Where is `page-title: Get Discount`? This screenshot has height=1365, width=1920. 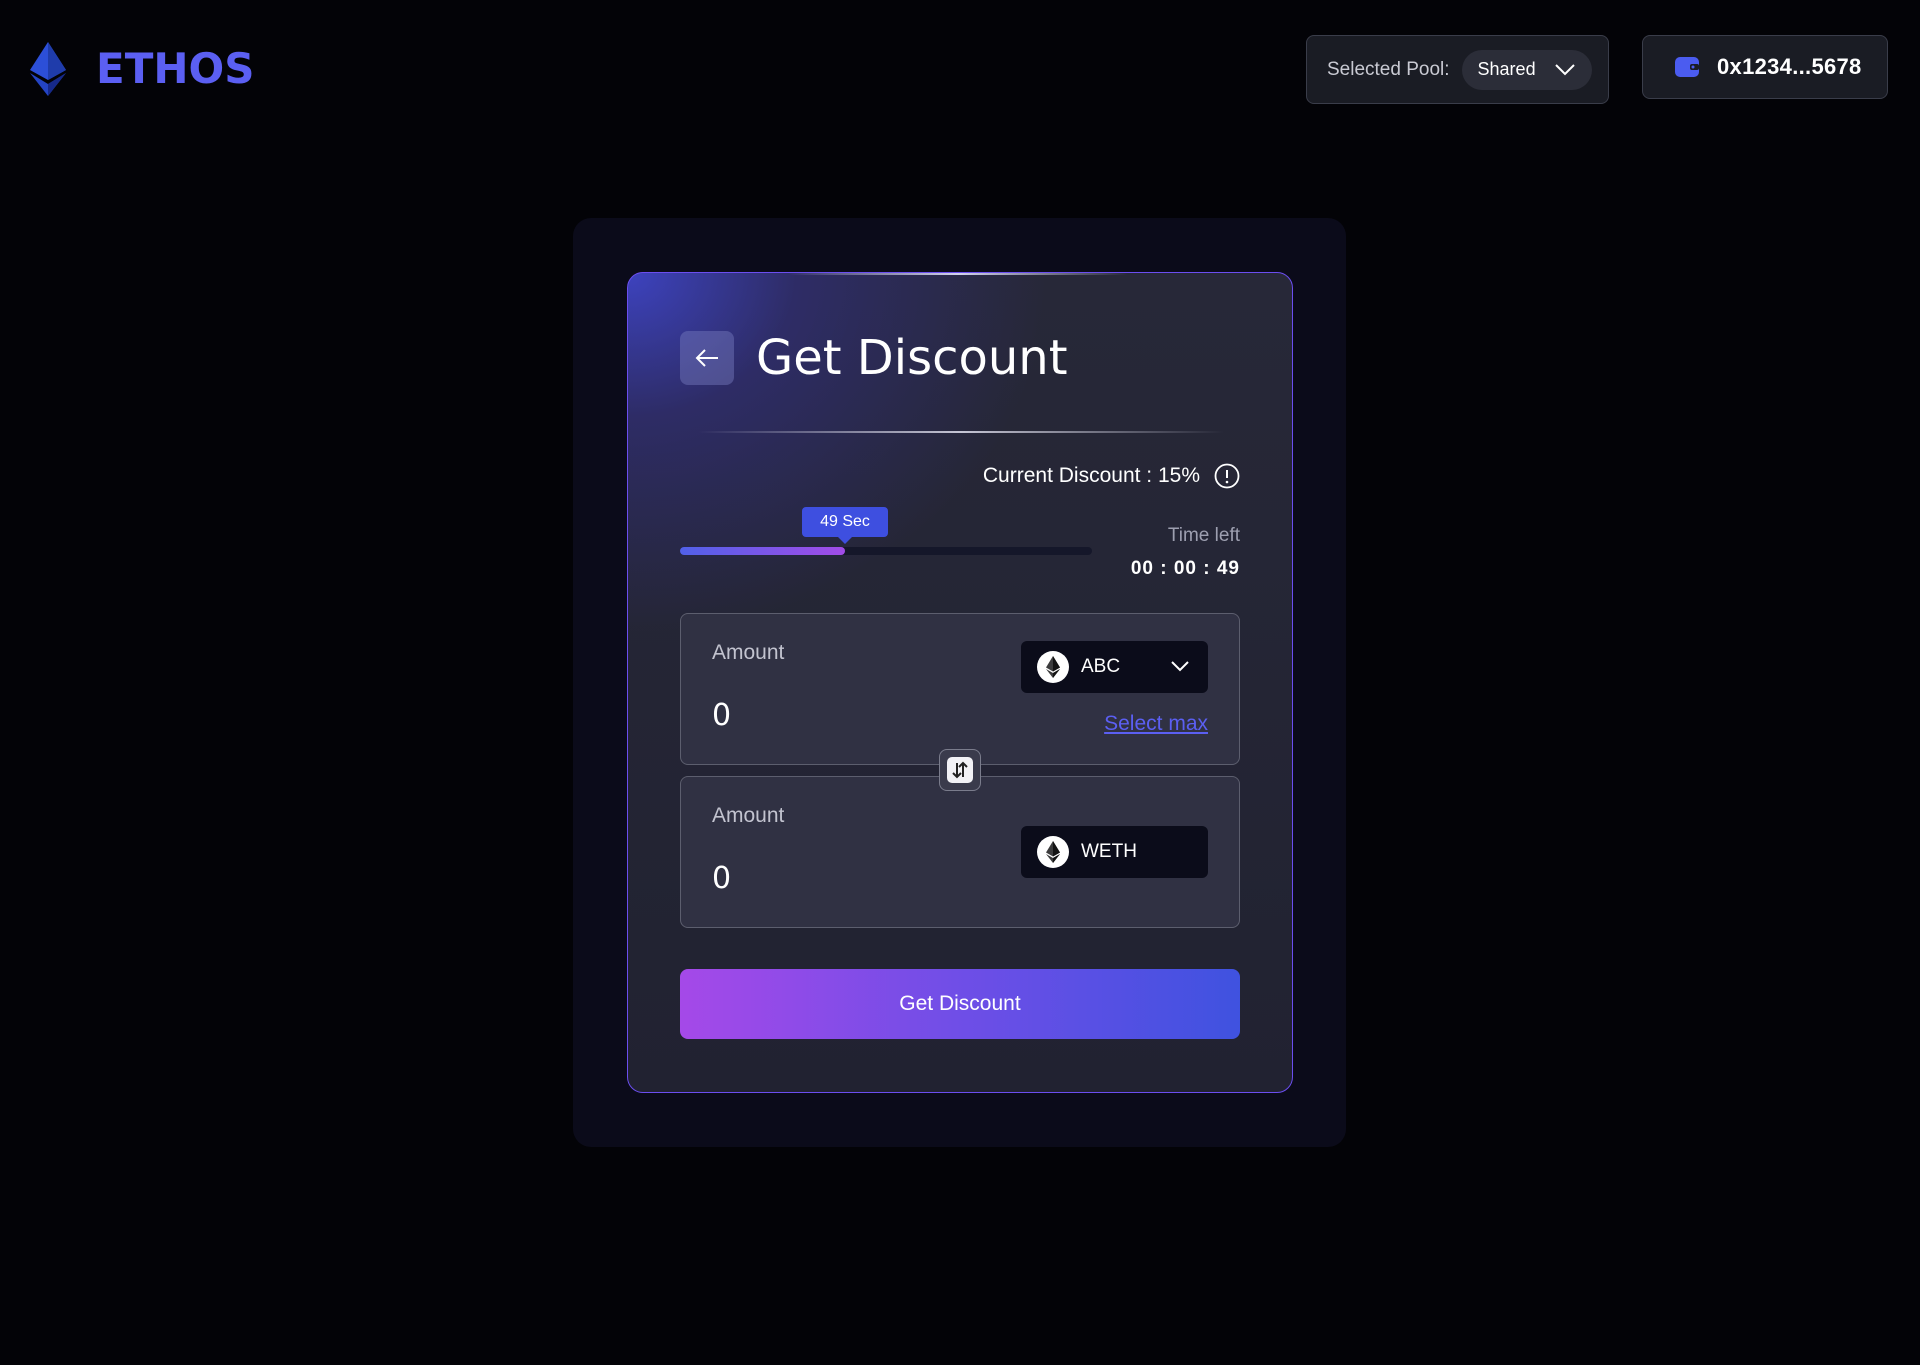
page-title: Get Discount is located at coordinates (912, 358).